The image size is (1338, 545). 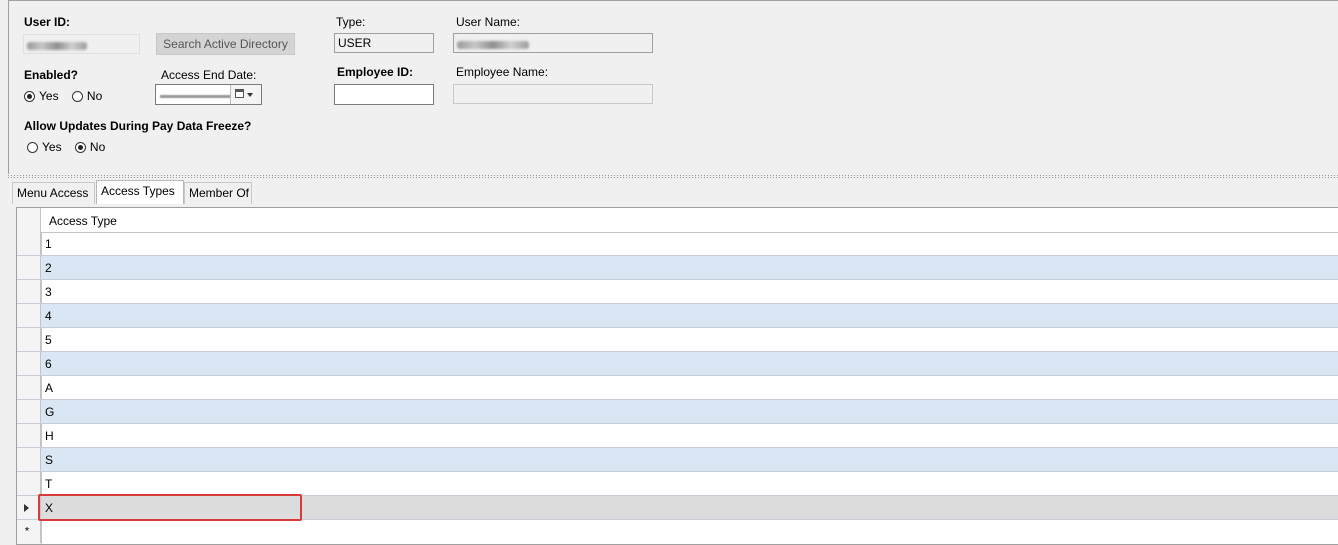 What do you see at coordinates (208, 94) in the screenshot?
I see `access-end-date-picker` at bounding box center [208, 94].